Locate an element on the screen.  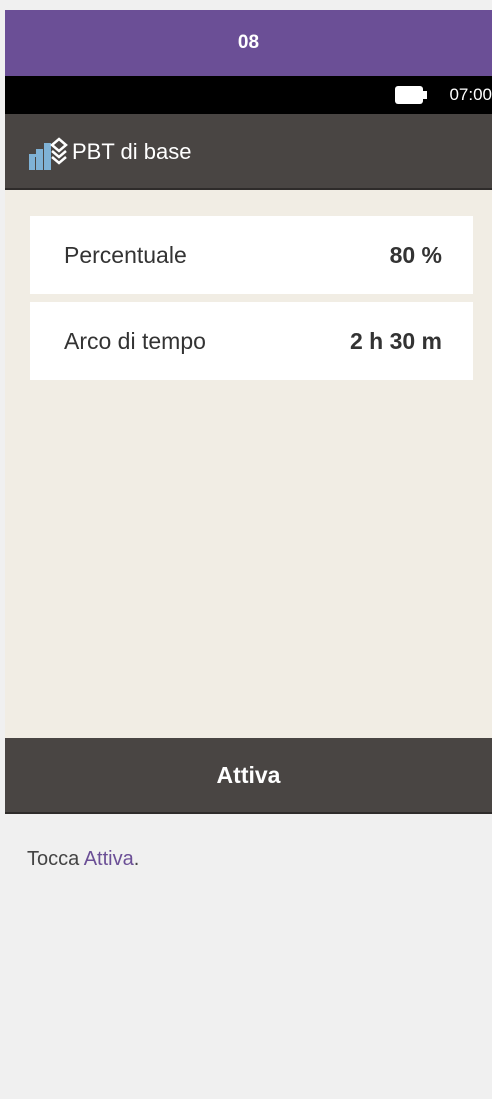
instruction-text: Tocca Attiva. is located at coordinates (83, 859).